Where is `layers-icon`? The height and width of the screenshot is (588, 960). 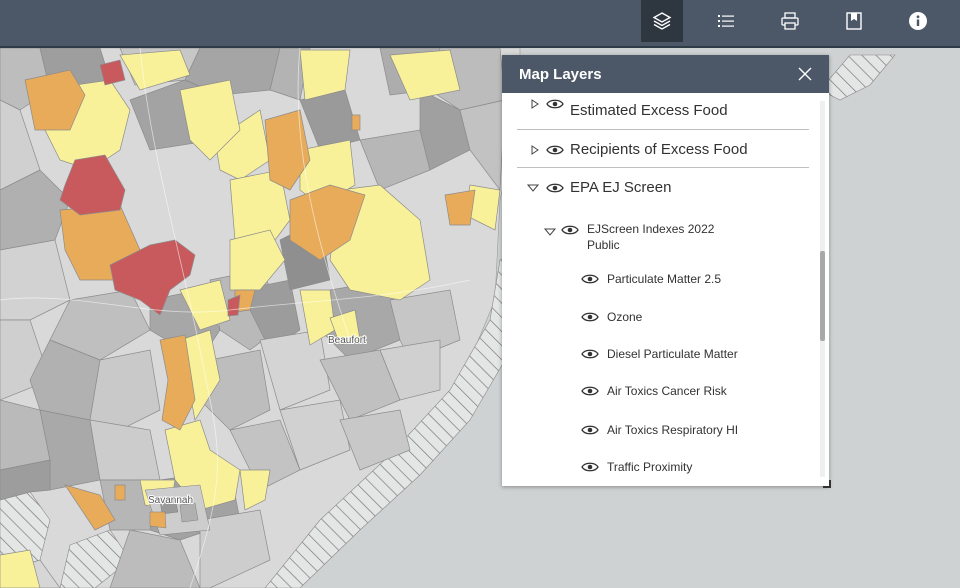
layers-icon is located at coordinates (662, 21).